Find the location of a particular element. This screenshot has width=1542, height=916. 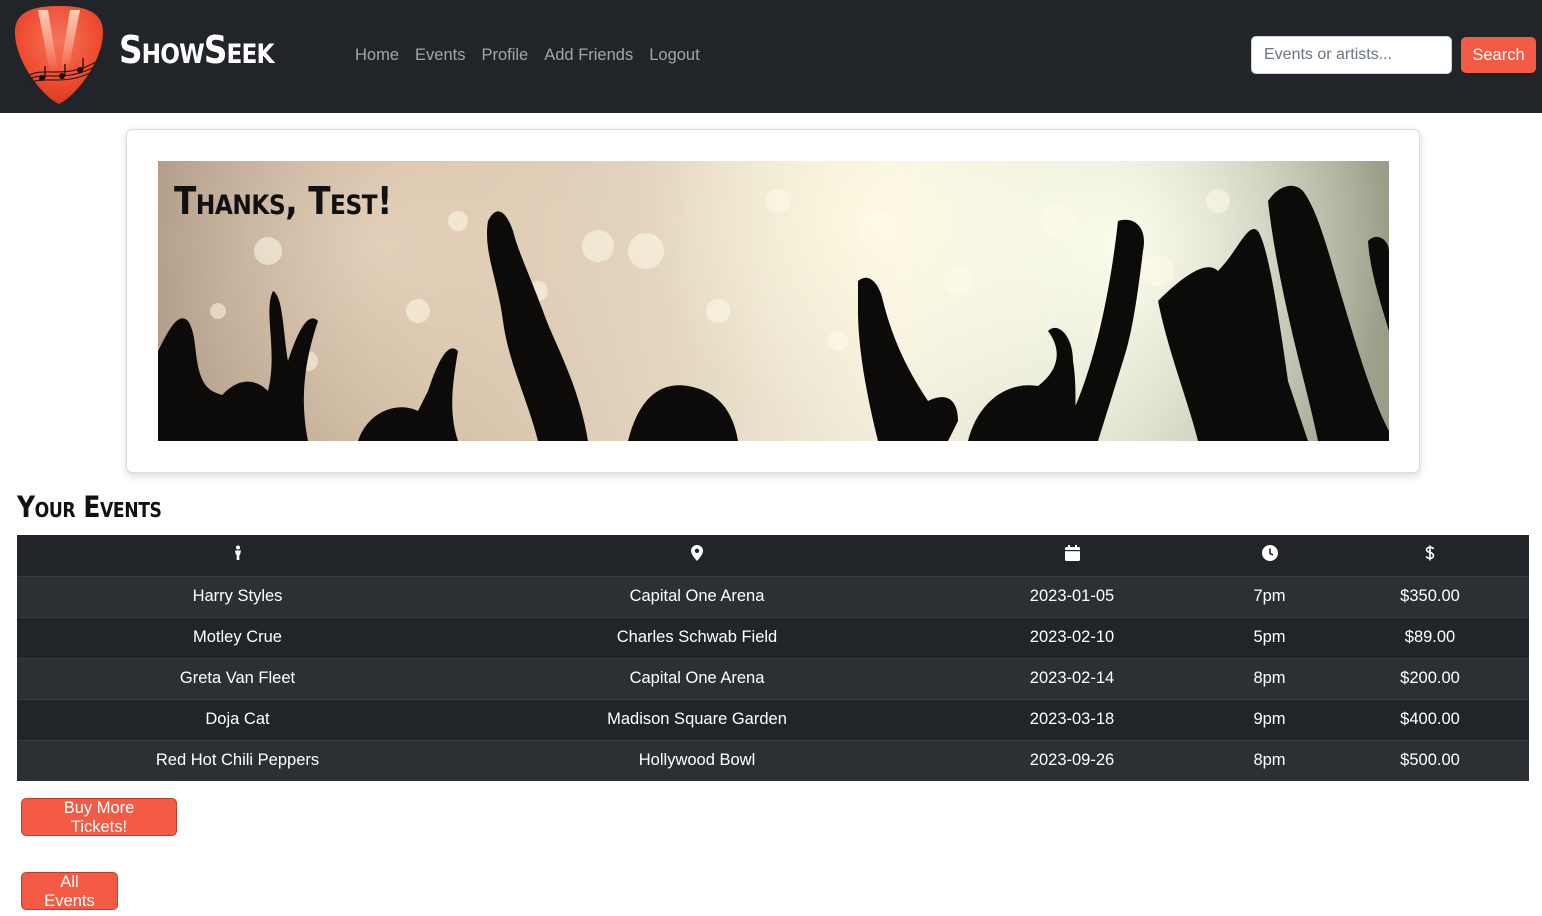

cell-artist: Greta Van Fleet is located at coordinates (237, 679).